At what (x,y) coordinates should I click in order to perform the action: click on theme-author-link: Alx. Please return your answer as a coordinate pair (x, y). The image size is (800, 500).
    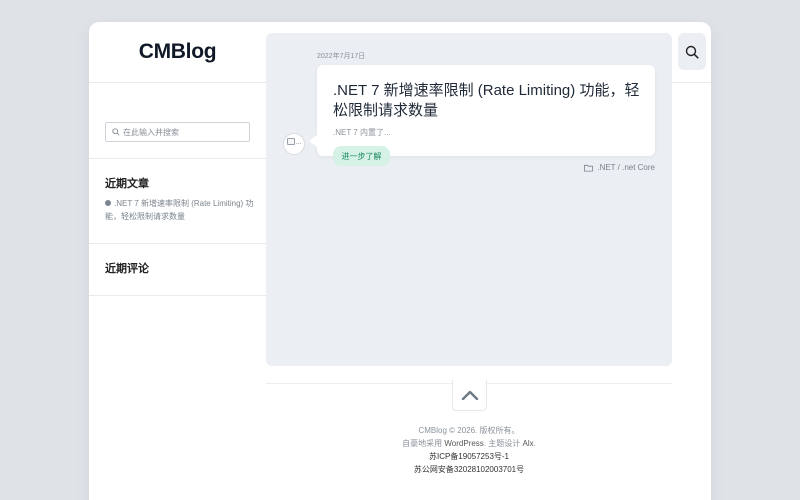
    Looking at the image, I should click on (527, 443).